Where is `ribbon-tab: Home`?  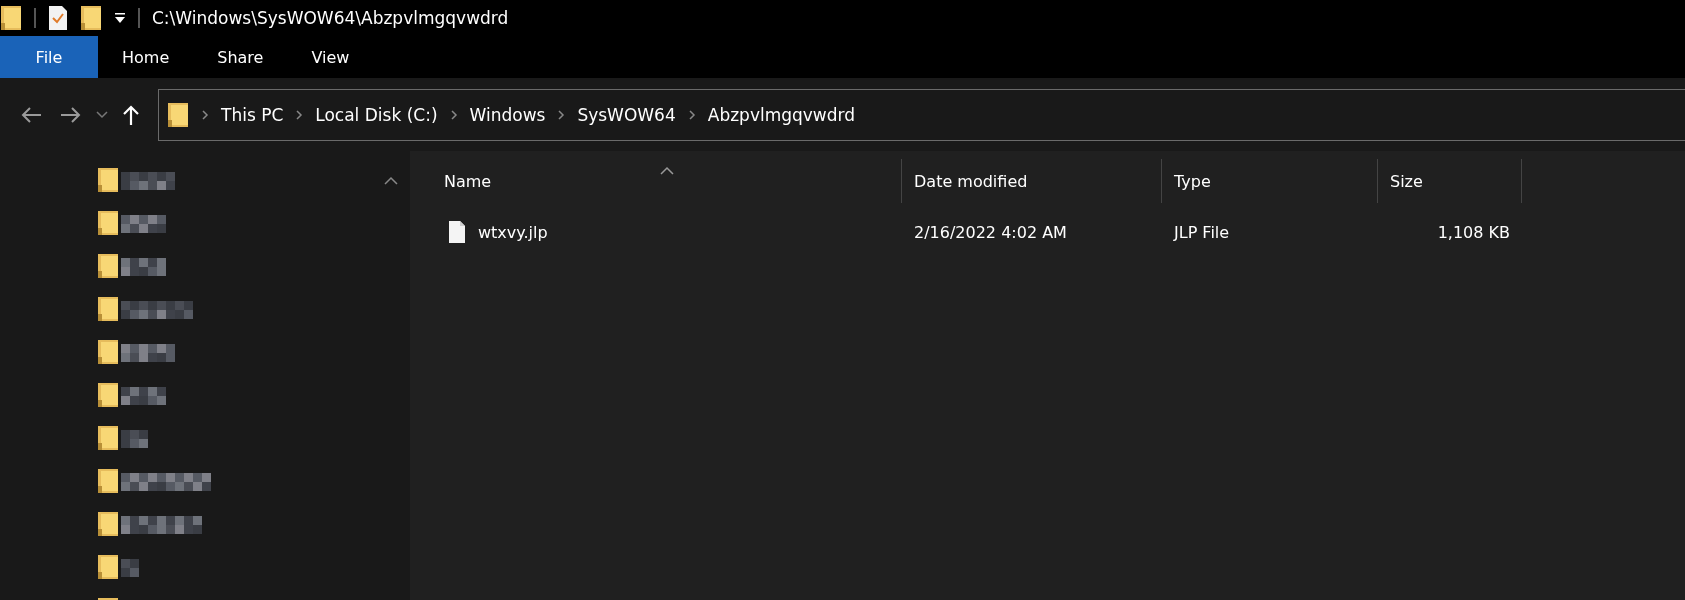
ribbon-tab: Home is located at coordinates (146, 57).